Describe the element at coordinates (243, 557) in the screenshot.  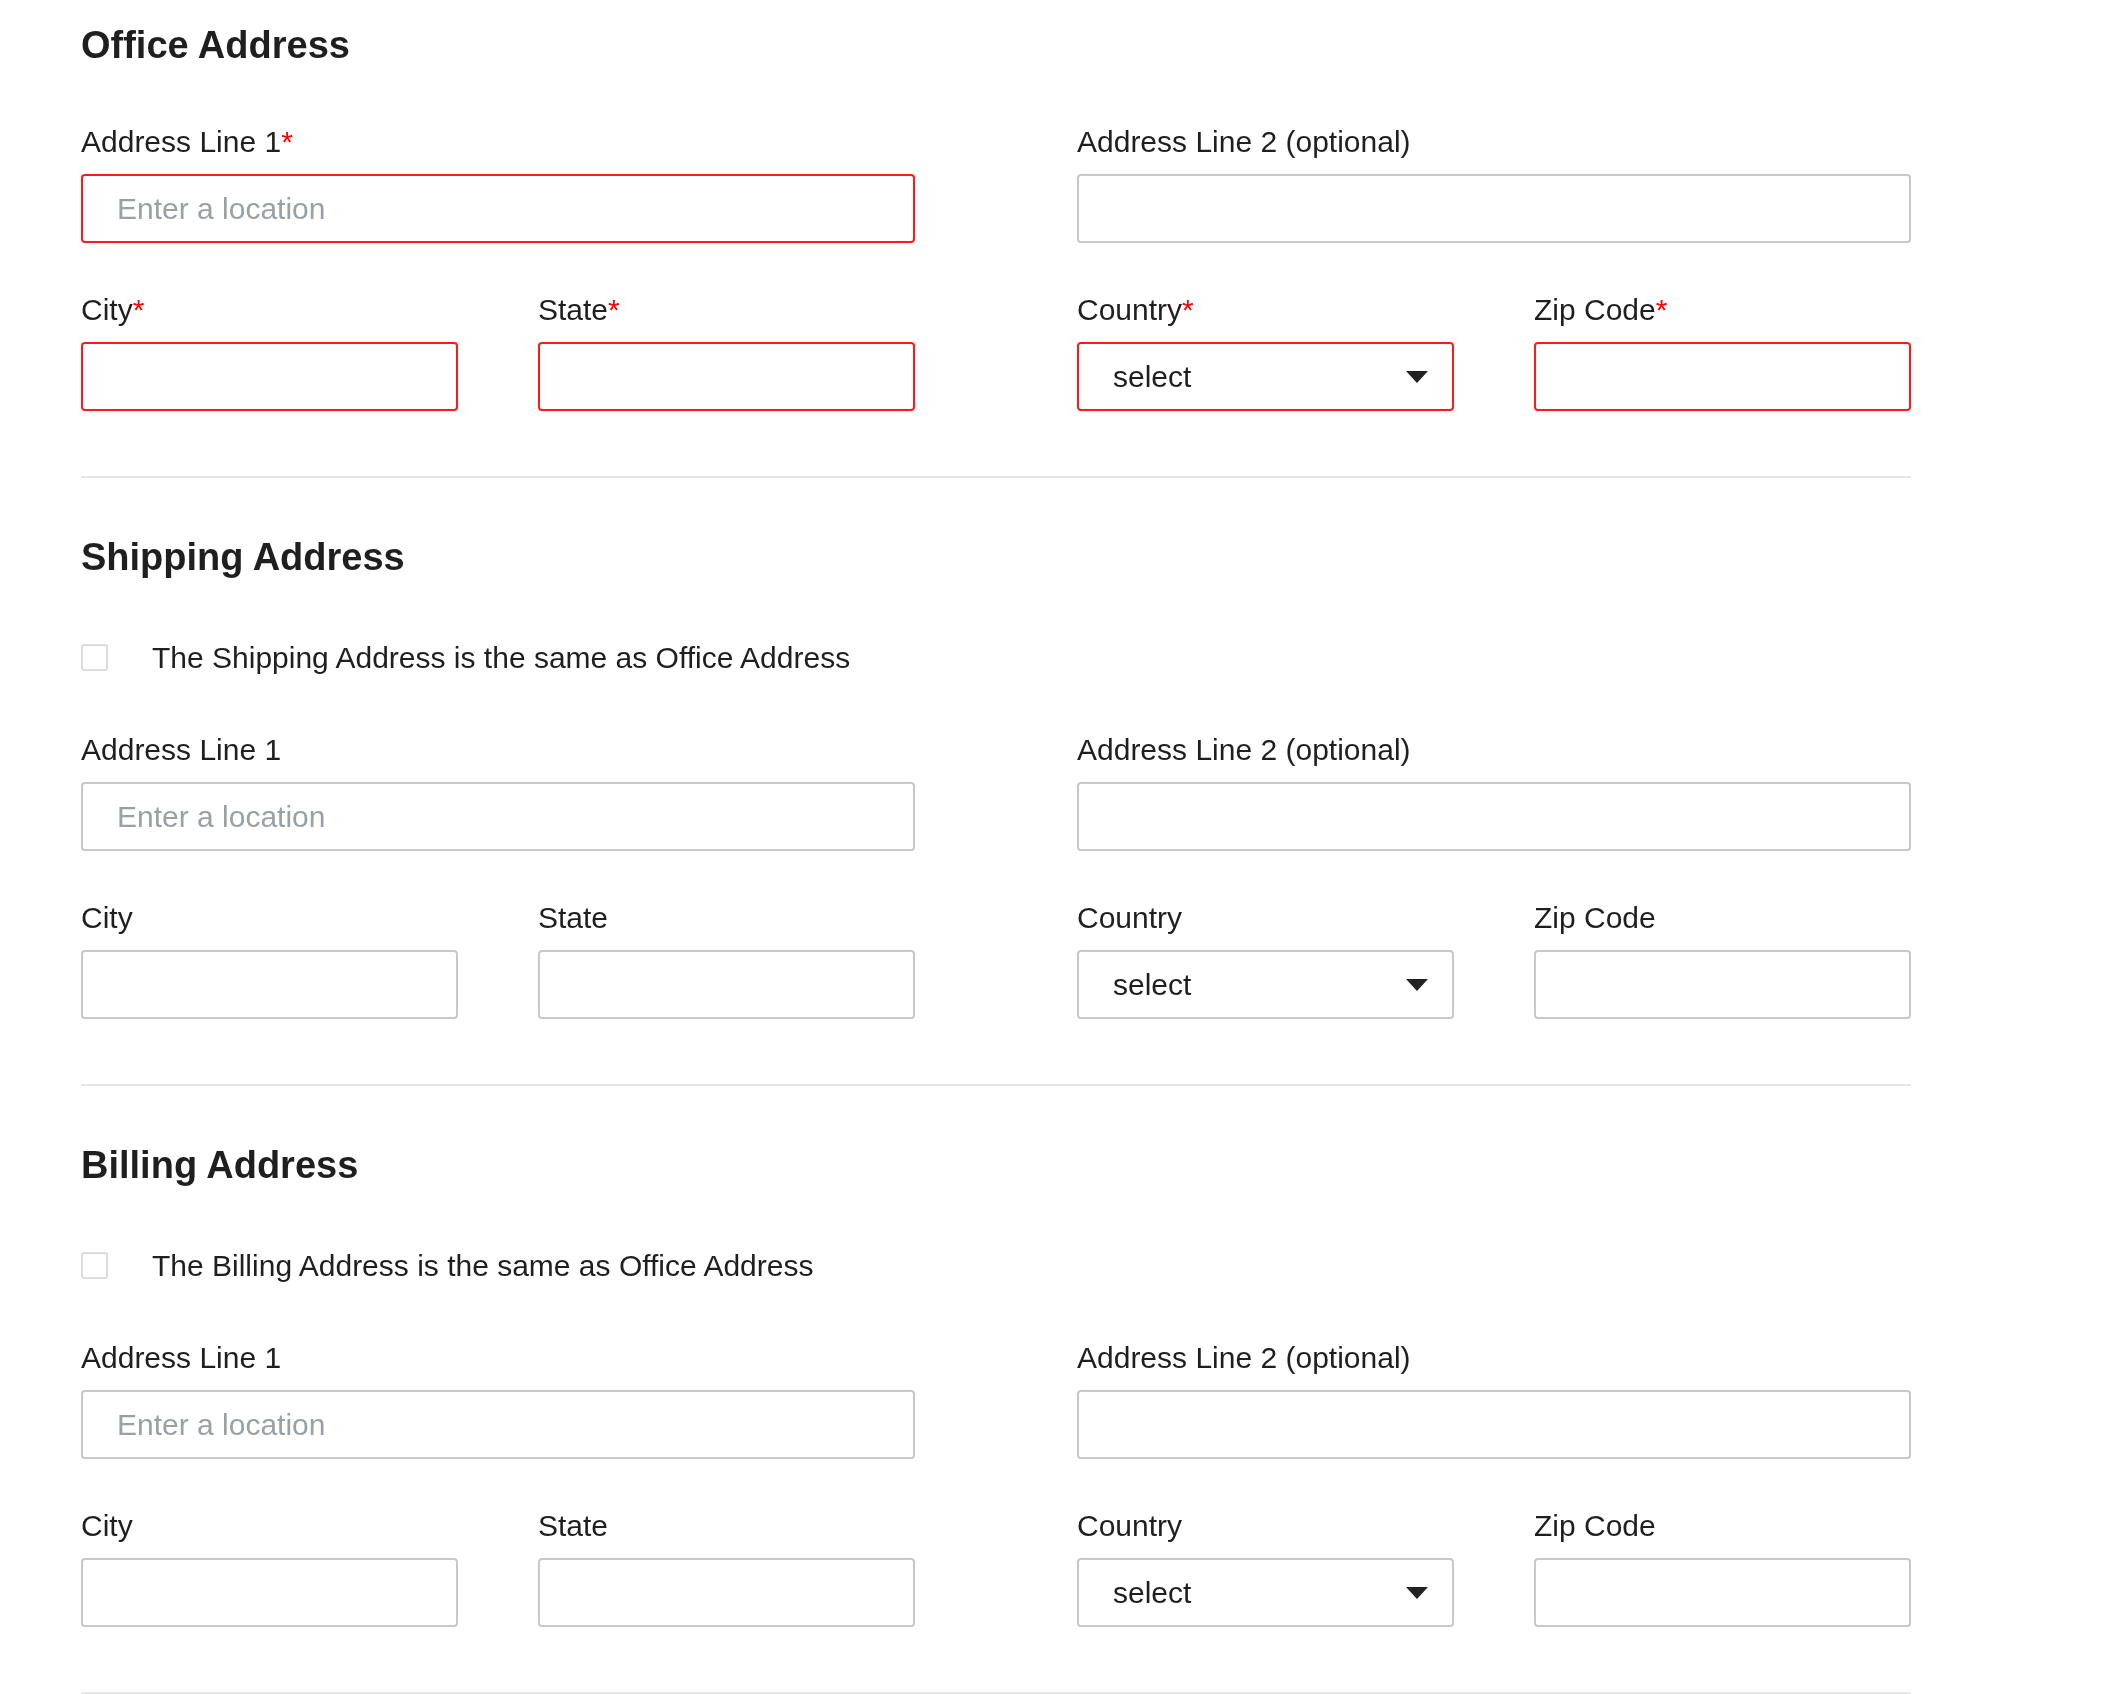
I see `section-heading: Shipping Address` at that location.